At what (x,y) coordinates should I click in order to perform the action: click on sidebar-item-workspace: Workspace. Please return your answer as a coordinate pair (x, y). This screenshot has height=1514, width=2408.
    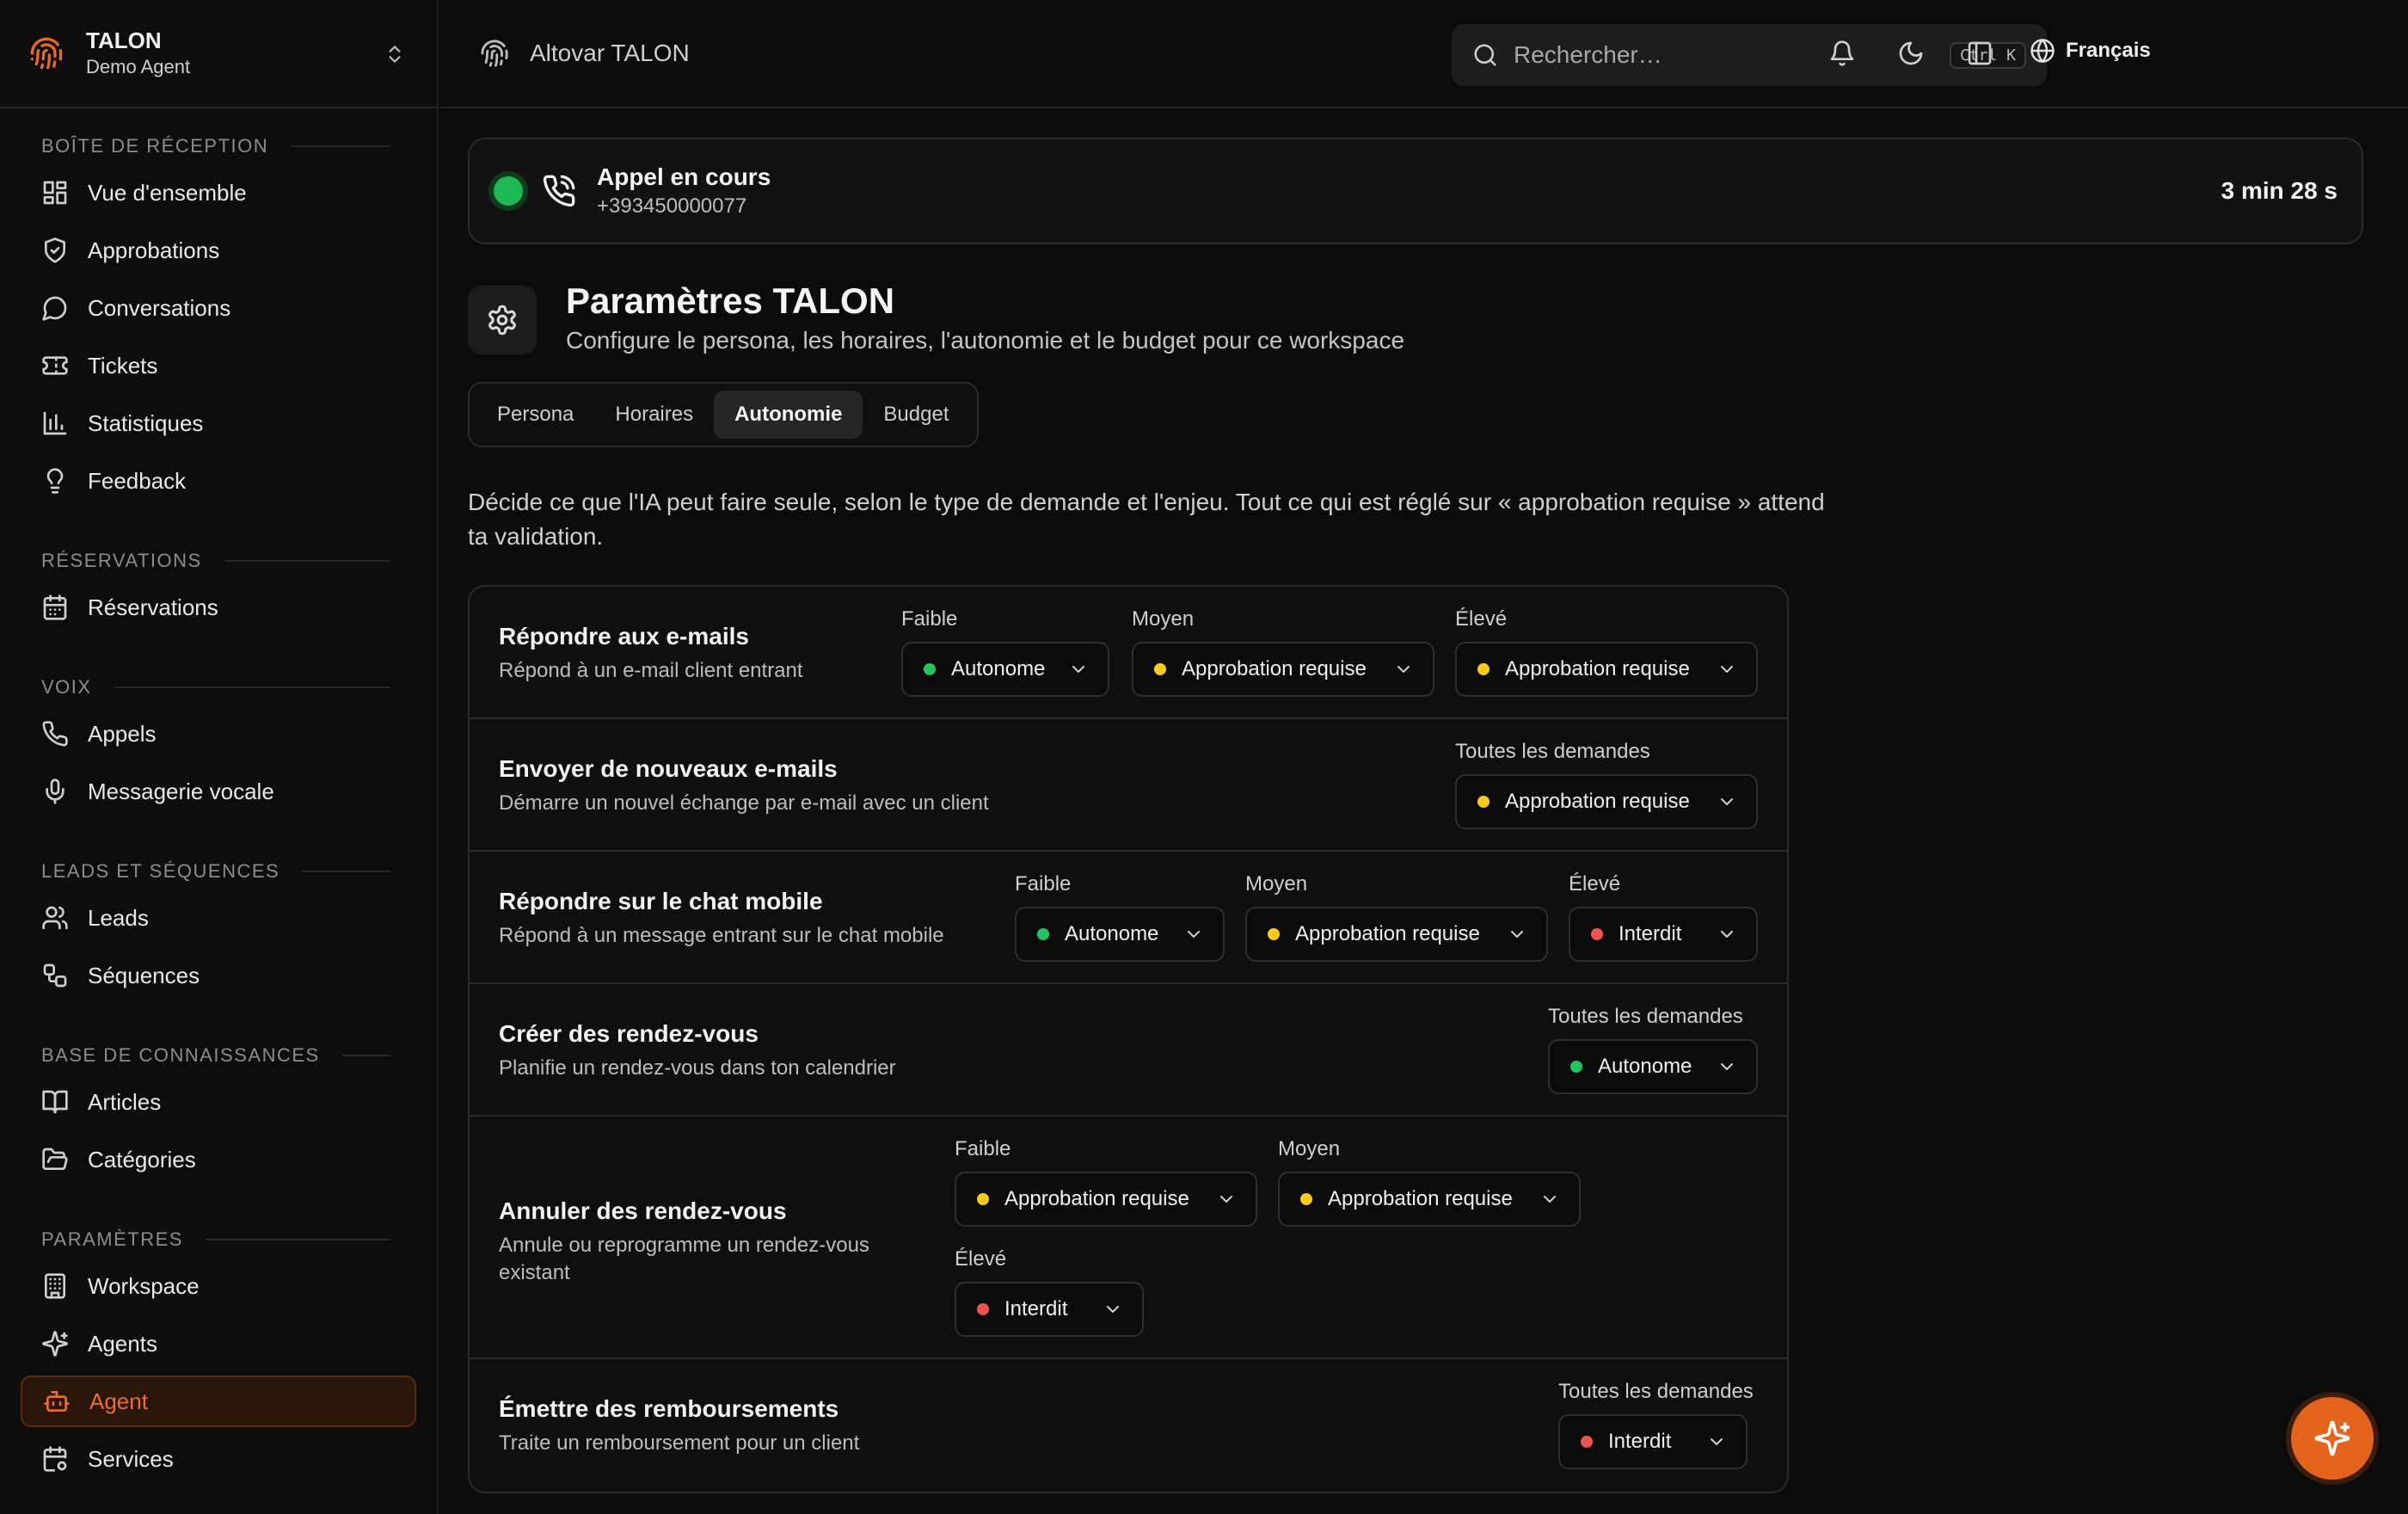
    Looking at the image, I should click on (218, 1286).